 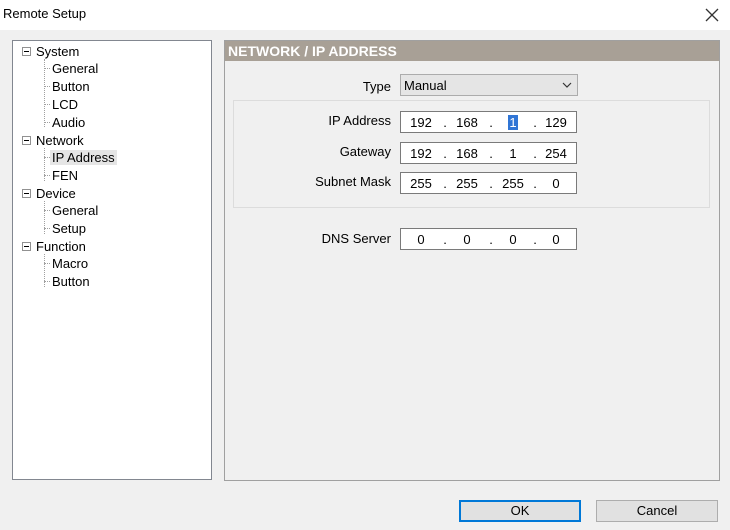 What do you see at coordinates (556, 122) in the screenshot?
I see `ip-octet: 129` at bounding box center [556, 122].